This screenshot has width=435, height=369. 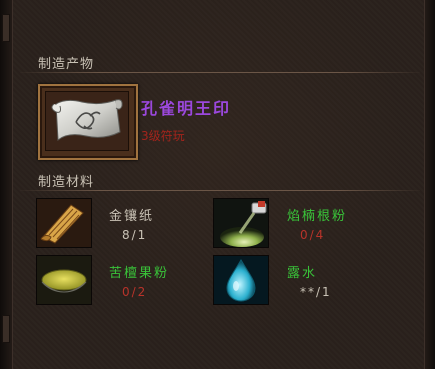 I want to click on material-name: 苦檀果粉, so click(x=139, y=273).